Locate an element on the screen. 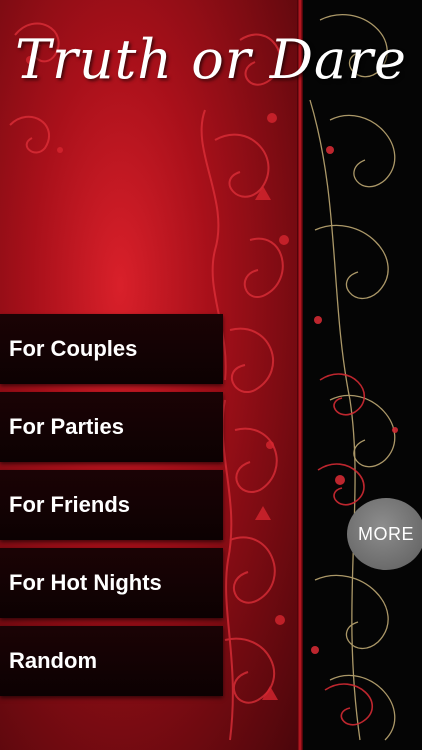 The width and height of the screenshot is (422, 750). menu-item-label: For Hot Nights is located at coordinates (85, 582).